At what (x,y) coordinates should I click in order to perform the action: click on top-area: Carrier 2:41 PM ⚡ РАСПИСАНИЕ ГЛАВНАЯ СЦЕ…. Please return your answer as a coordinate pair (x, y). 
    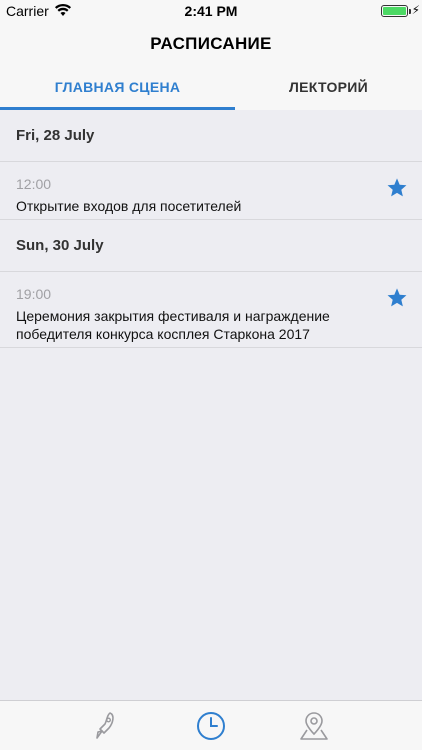
    Looking at the image, I should click on (211, 55).